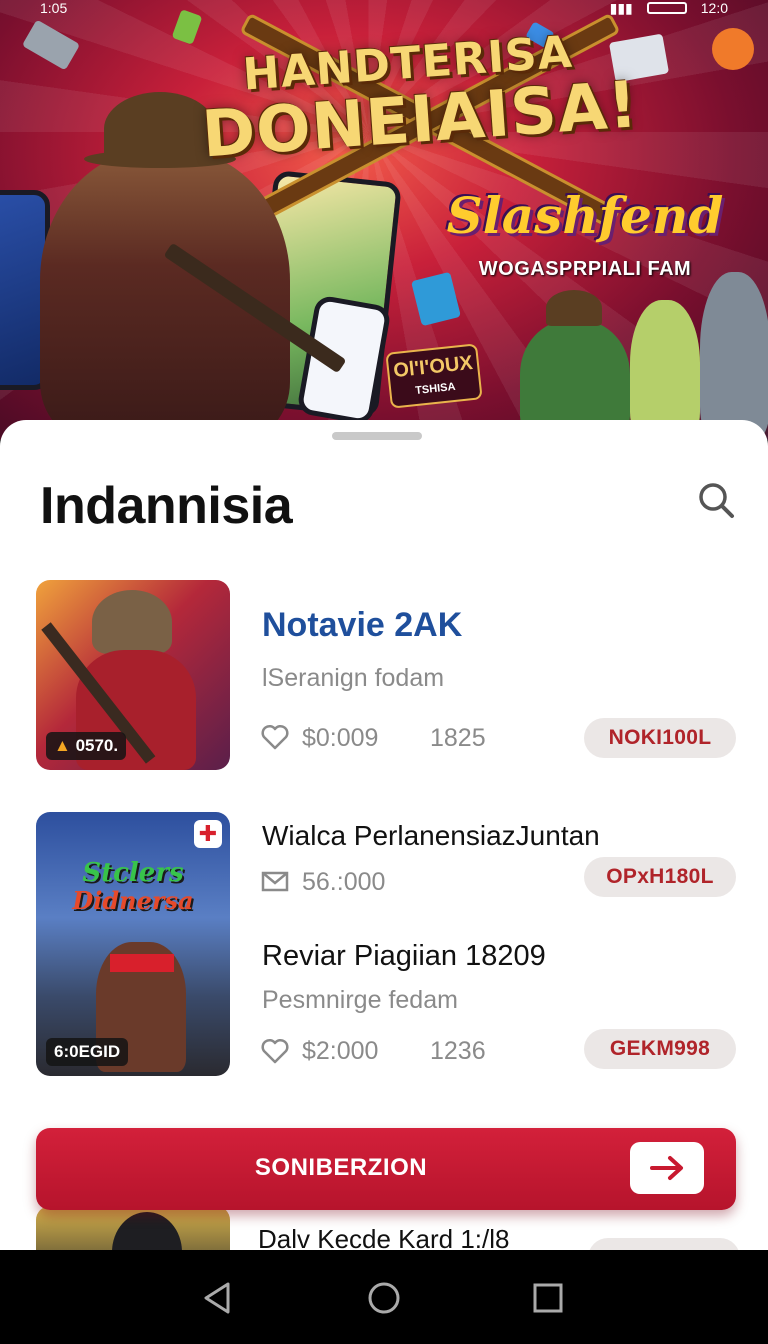 This screenshot has height=1344, width=768. Describe the element at coordinates (377, 436) in the screenshot. I see `sheet-drag-handle` at that location.